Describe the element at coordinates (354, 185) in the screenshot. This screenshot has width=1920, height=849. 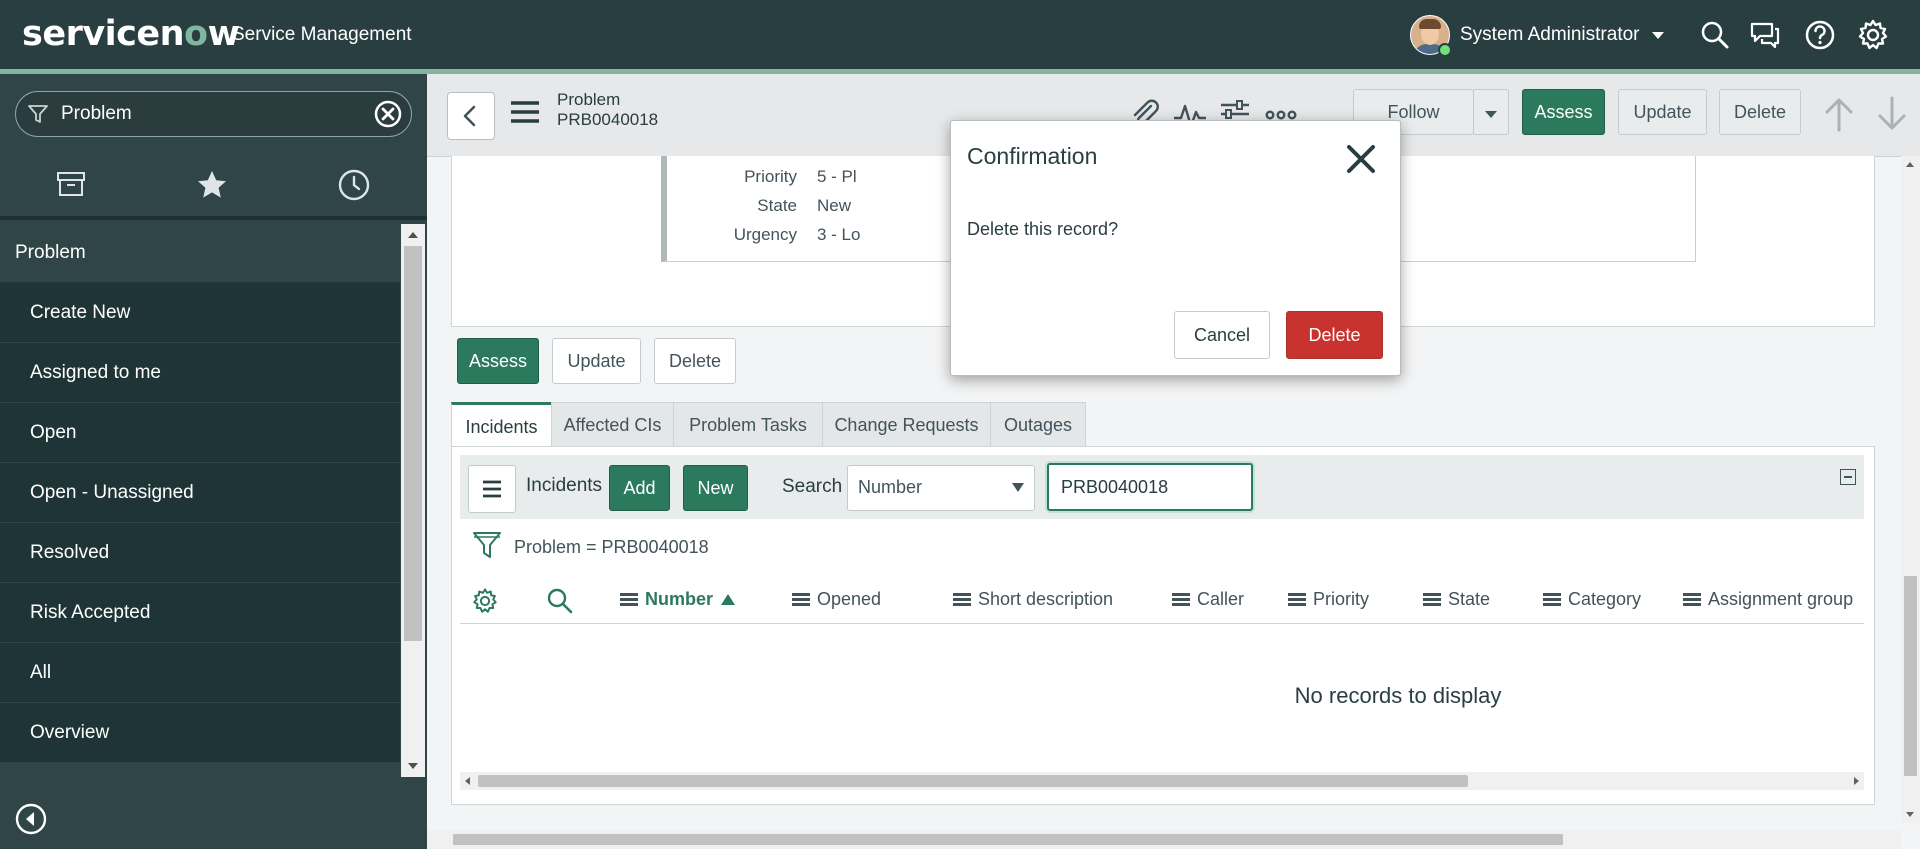
I see `history-clock-icon` at that location.